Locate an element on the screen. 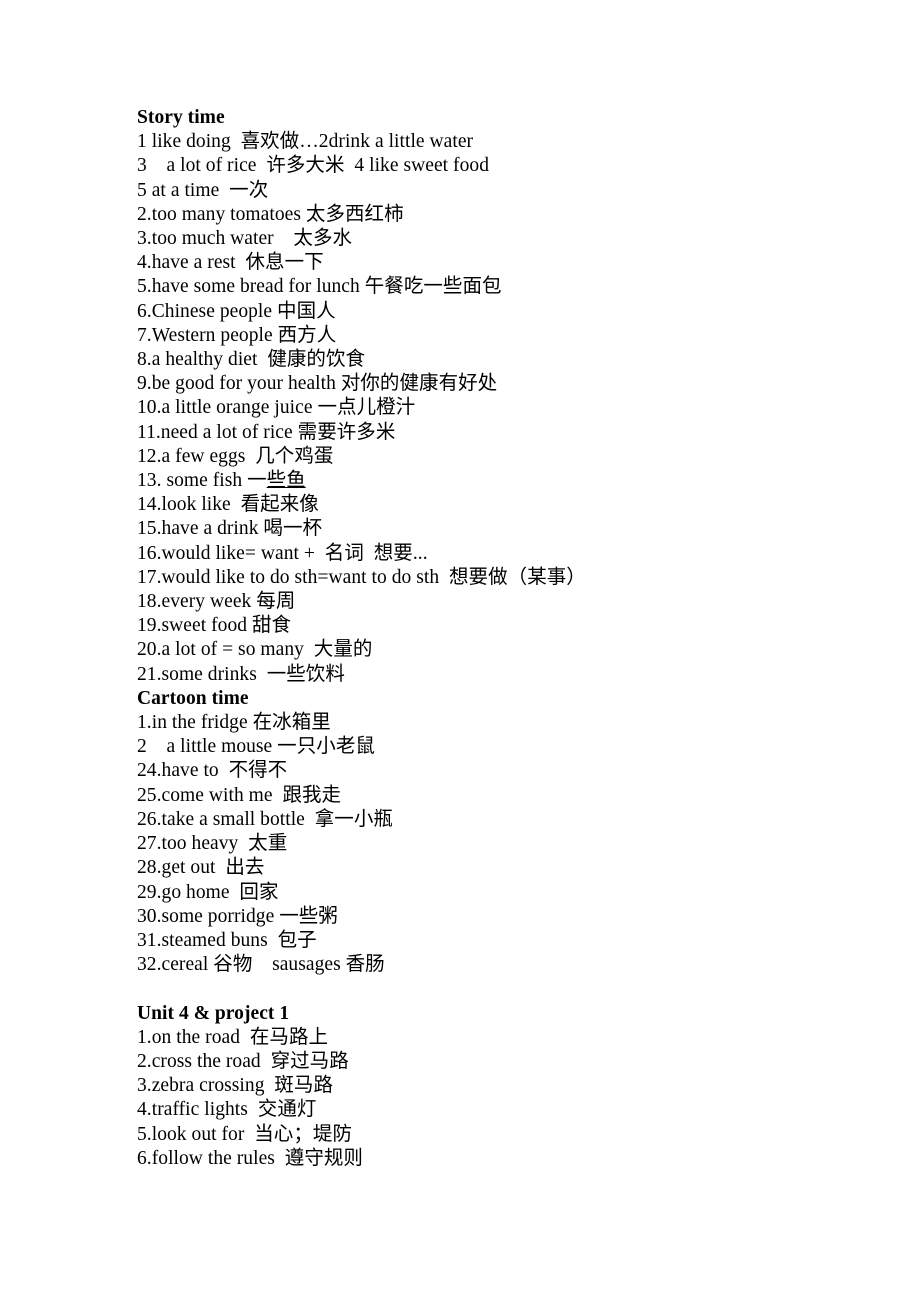  entry-line: 24.have to 不得不 is located at coordinates (212, 771).